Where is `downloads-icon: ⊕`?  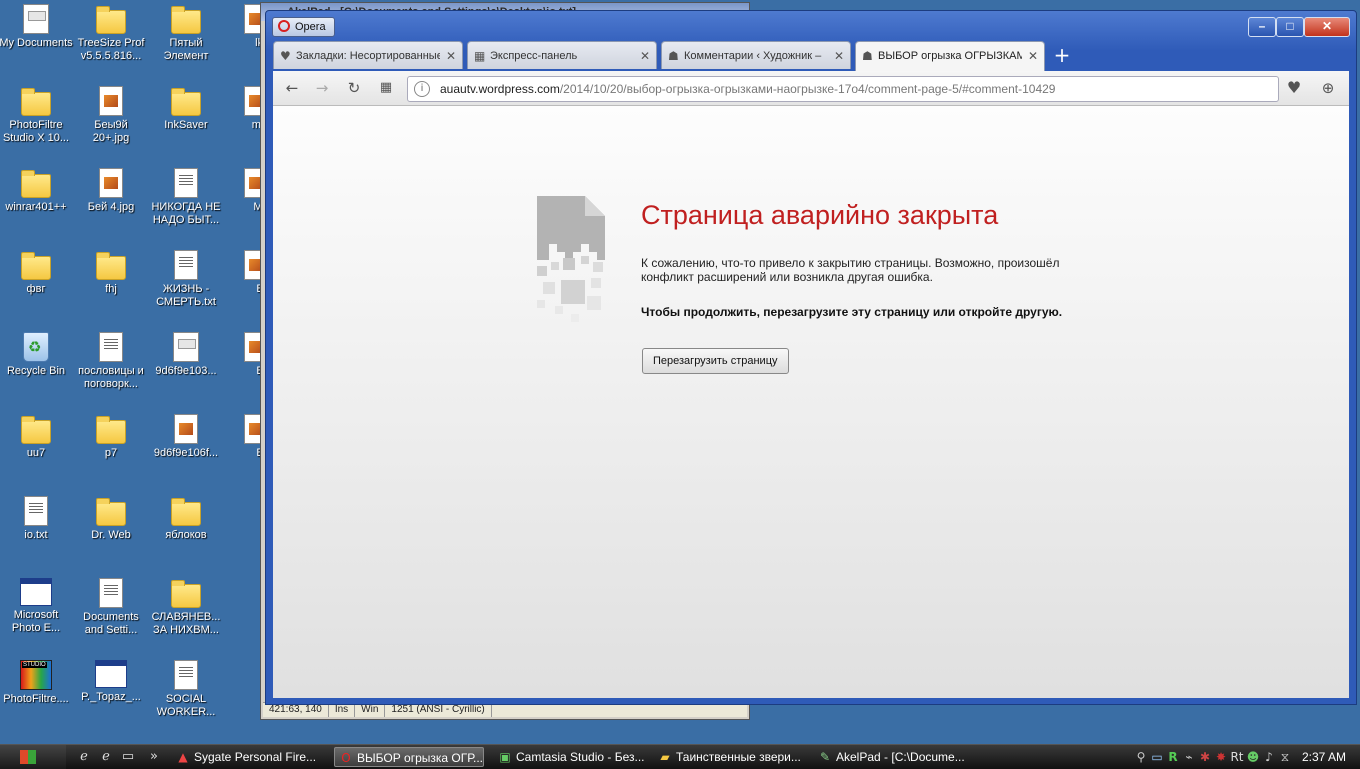 downloads-icon: ⊕ is located at coordinates (1328, 88).